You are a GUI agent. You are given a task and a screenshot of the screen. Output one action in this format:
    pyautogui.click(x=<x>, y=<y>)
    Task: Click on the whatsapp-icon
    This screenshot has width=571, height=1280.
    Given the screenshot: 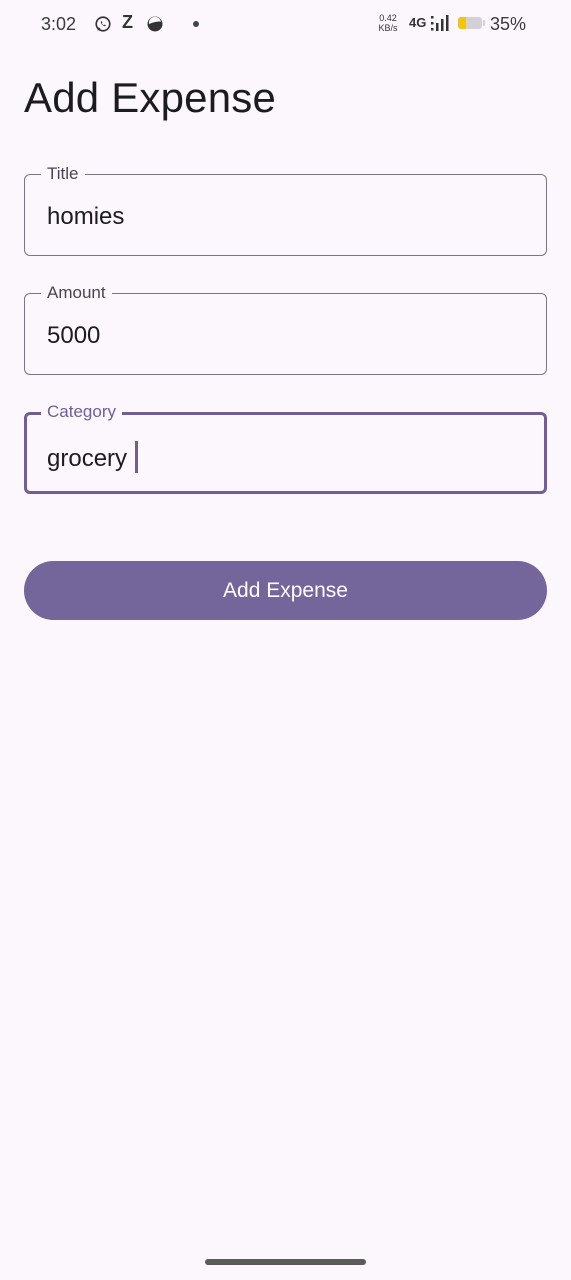 What is the action you would take?
    pyautogui.click(x=103, y=24)
    